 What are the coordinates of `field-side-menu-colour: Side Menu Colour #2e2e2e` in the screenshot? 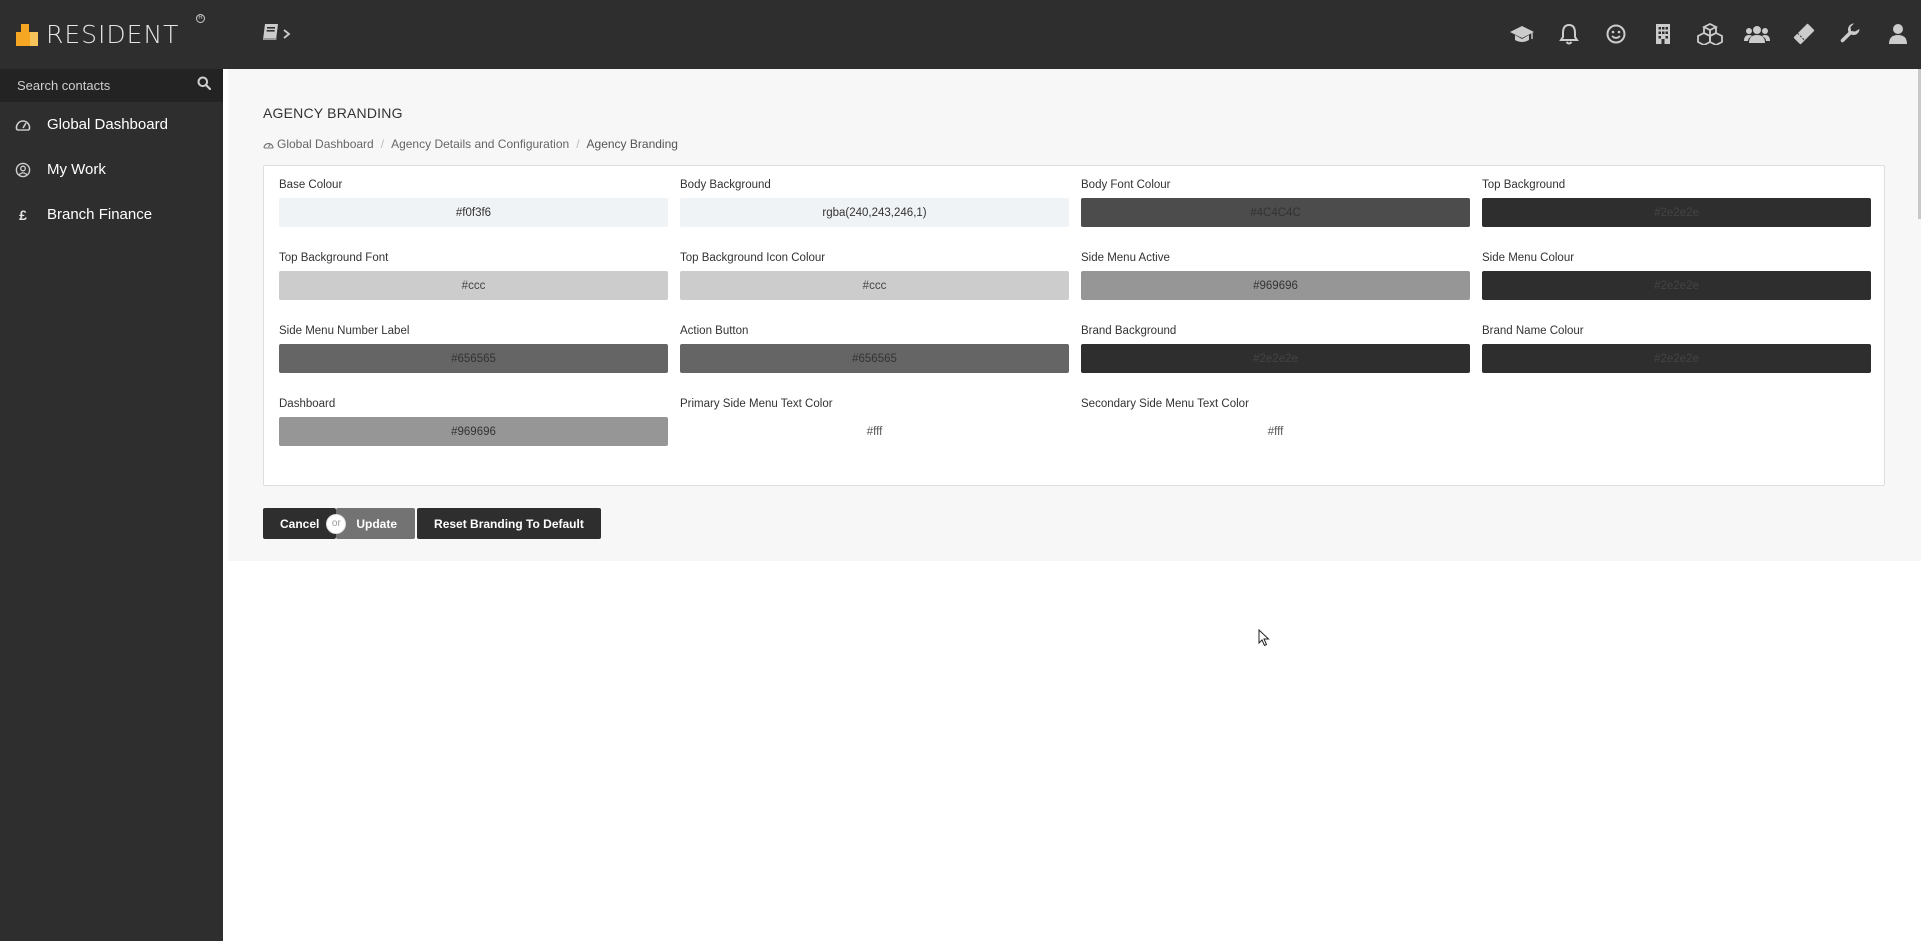 It's located at (1676, 276).